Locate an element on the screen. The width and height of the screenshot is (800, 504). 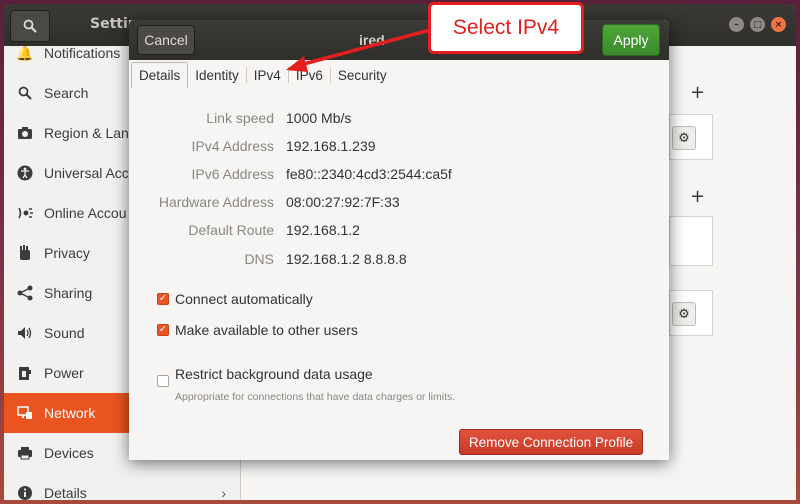
sidebar-item-label: Sound is located at coordinates (64, 333).